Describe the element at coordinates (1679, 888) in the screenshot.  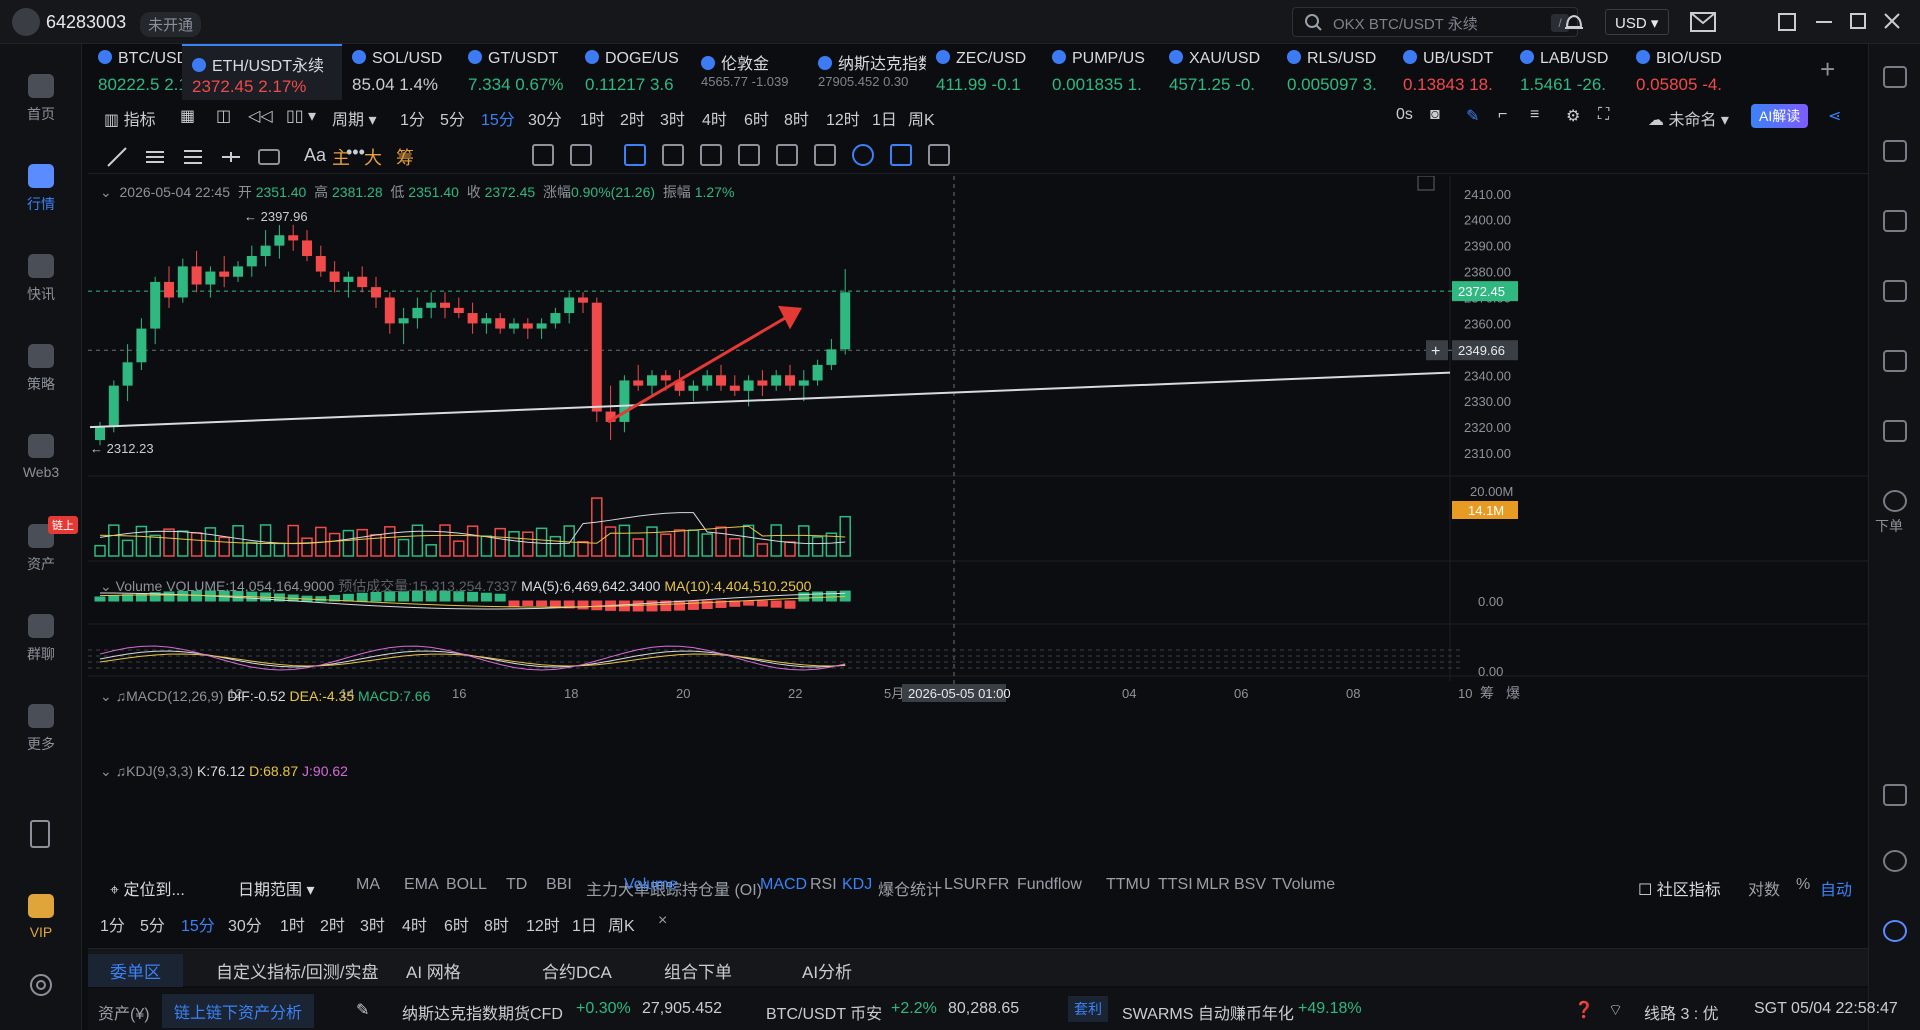
I see `community-indicator: ☐ 社区指标` at that location.